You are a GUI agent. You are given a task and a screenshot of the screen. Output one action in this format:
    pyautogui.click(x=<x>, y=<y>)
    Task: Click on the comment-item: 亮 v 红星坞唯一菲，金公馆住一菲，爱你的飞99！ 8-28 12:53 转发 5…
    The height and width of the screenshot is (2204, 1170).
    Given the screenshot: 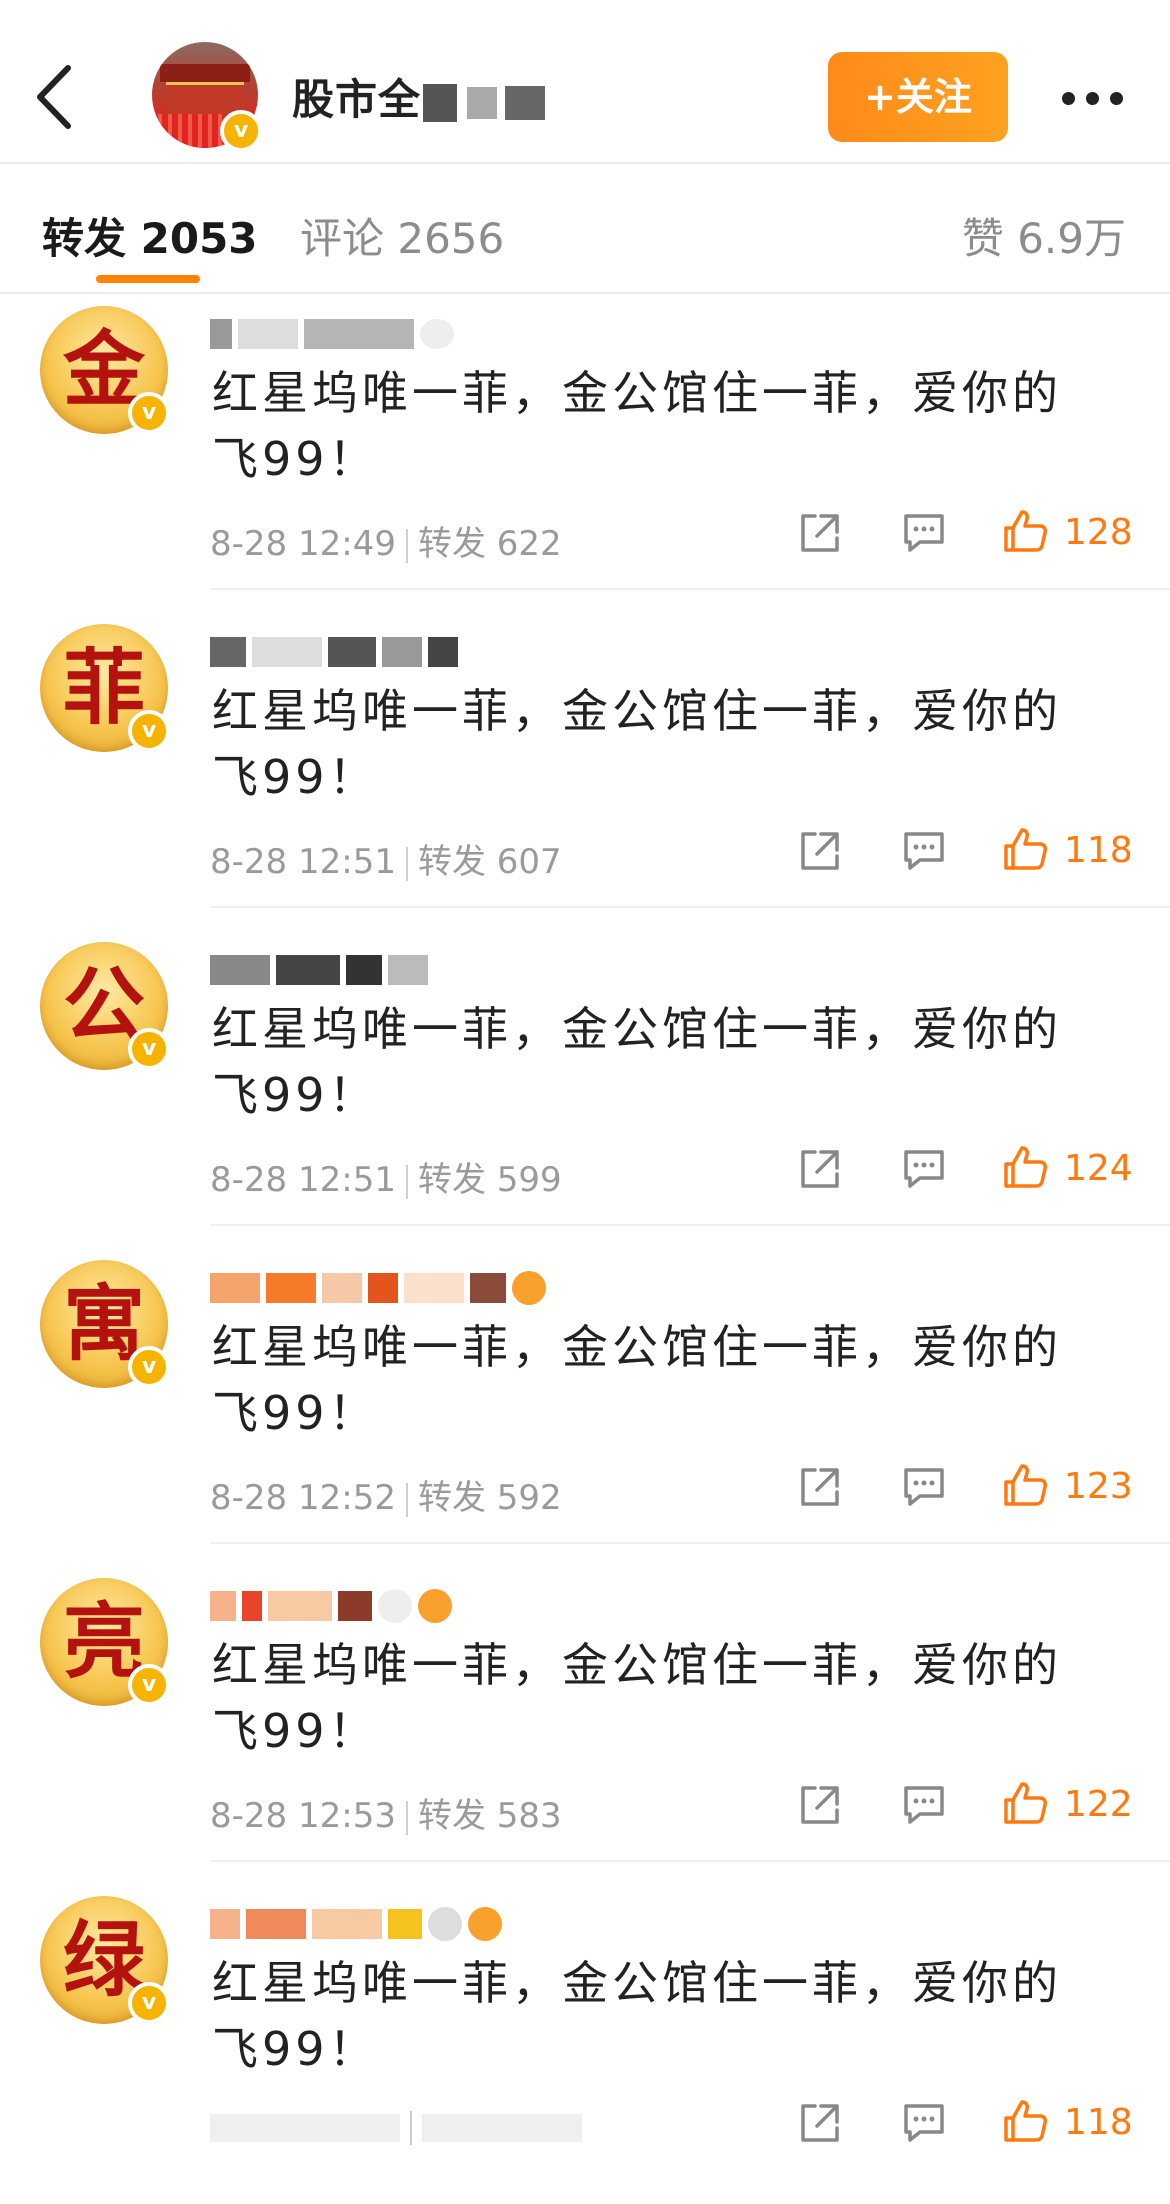 What is the action you would take?
    pyautogui.click(x=585, y=1727)
    